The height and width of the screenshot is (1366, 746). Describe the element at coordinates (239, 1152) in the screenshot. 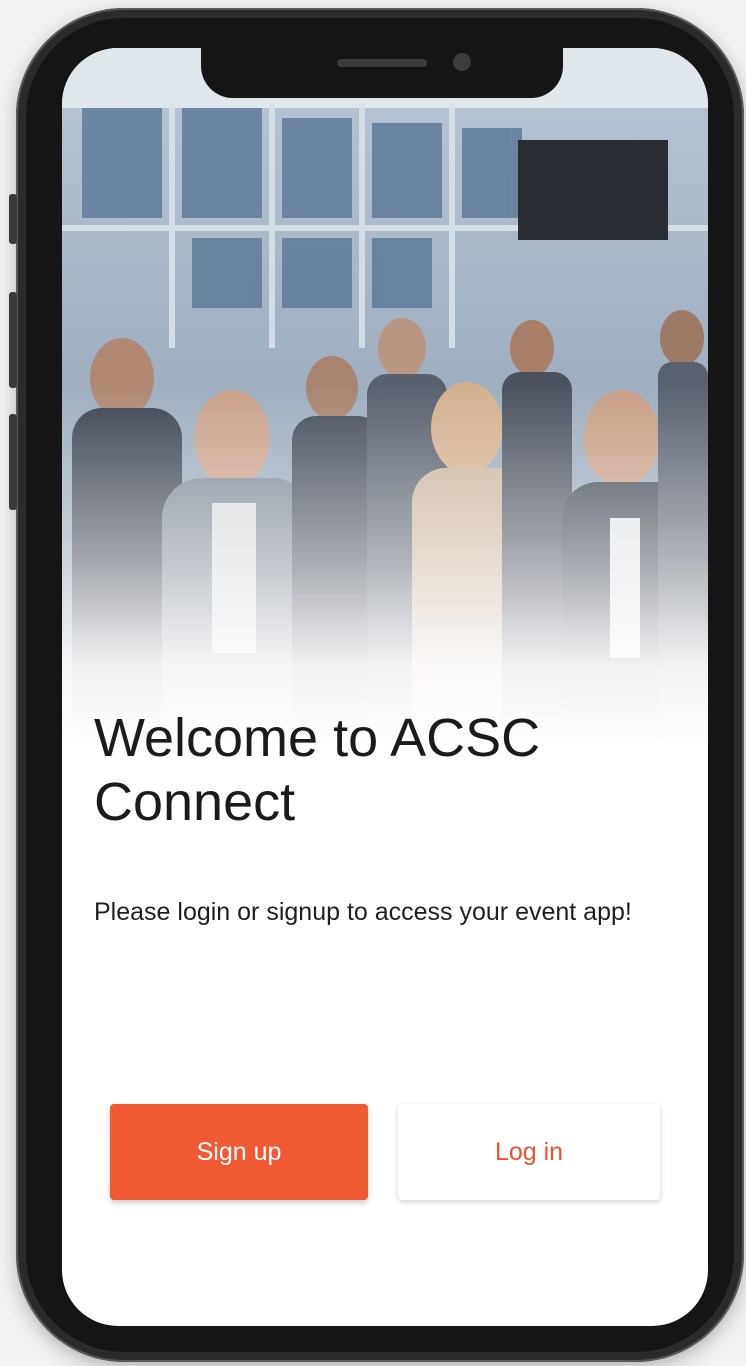

I see `signup-button: Sign up` at that location.